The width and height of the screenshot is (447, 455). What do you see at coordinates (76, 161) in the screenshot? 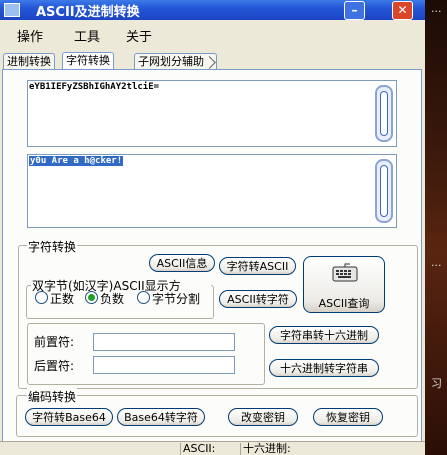
I see `plain-text: y0u Are a h@cker!` at bounding box center [76, 161].